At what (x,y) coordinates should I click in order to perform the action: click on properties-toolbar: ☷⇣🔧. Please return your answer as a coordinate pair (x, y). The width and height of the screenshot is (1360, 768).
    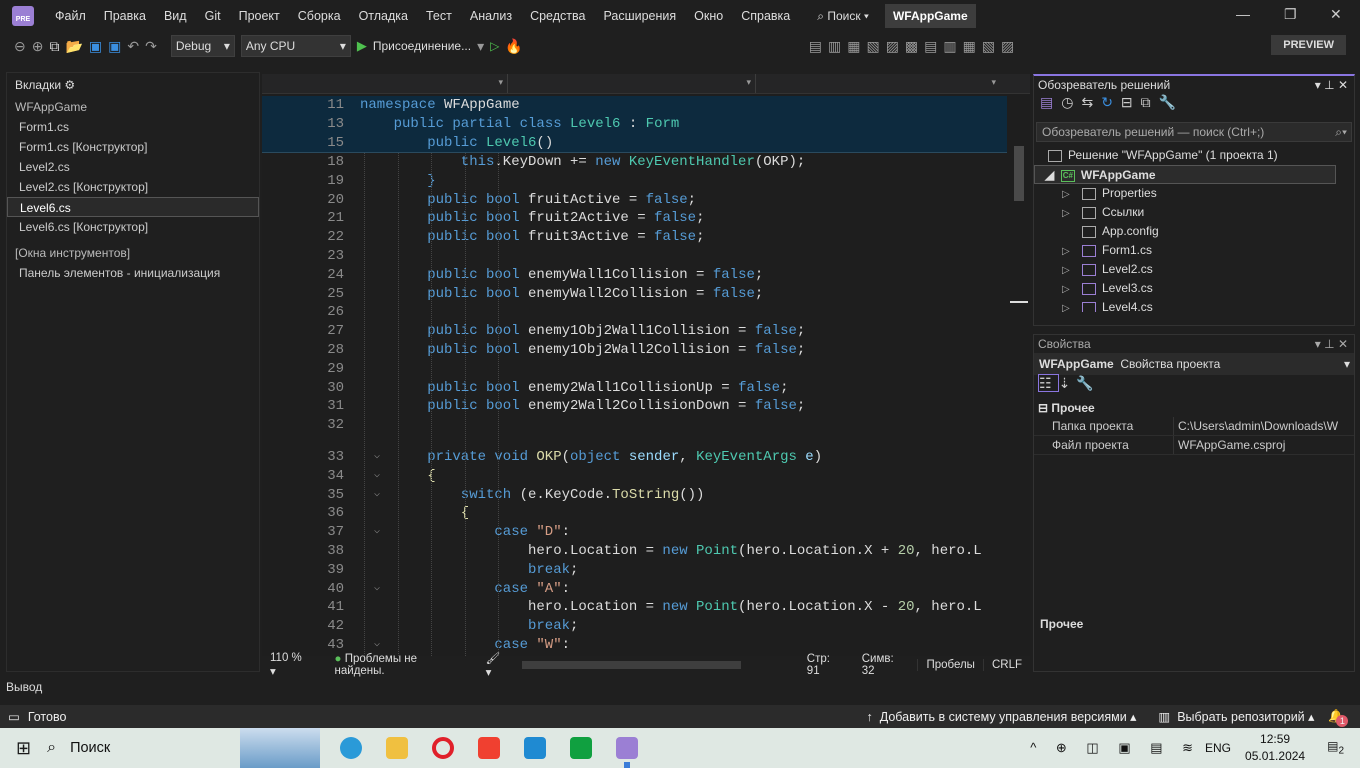
    Looking at the image, I should click on (1194, 386).